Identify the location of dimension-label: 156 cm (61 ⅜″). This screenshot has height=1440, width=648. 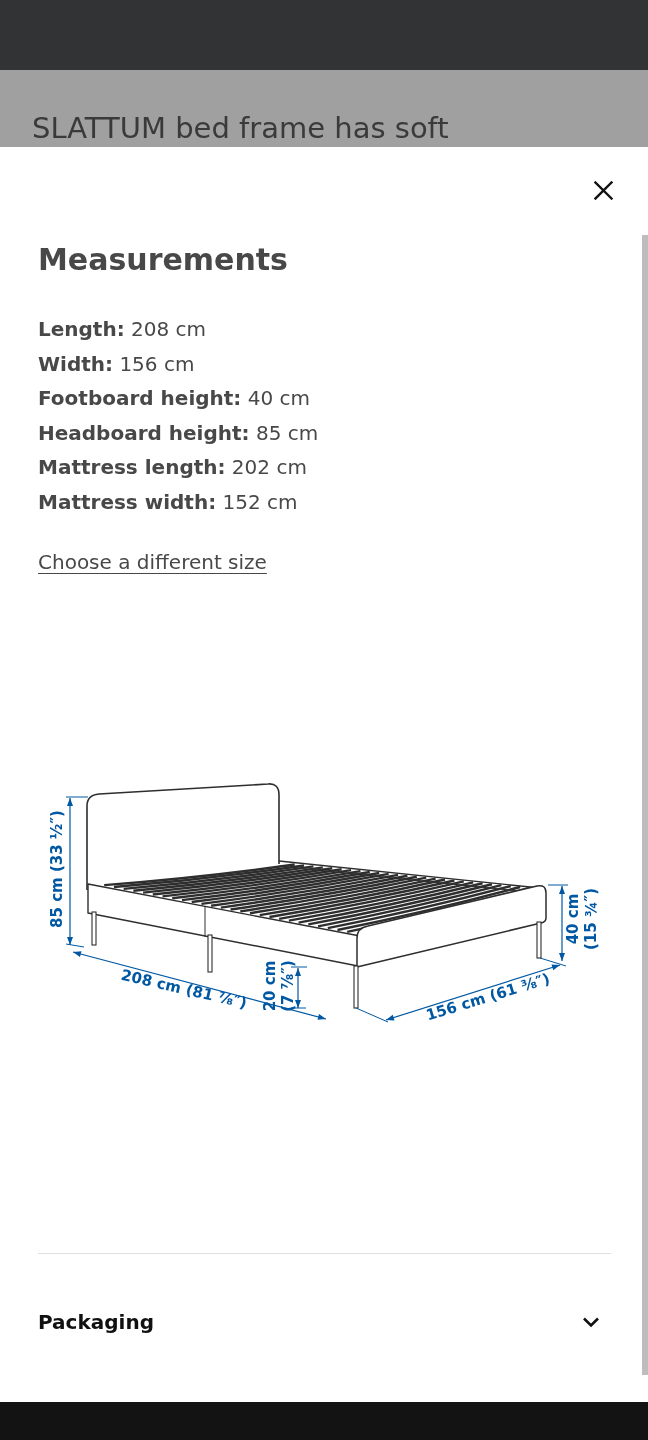
(488, 997).